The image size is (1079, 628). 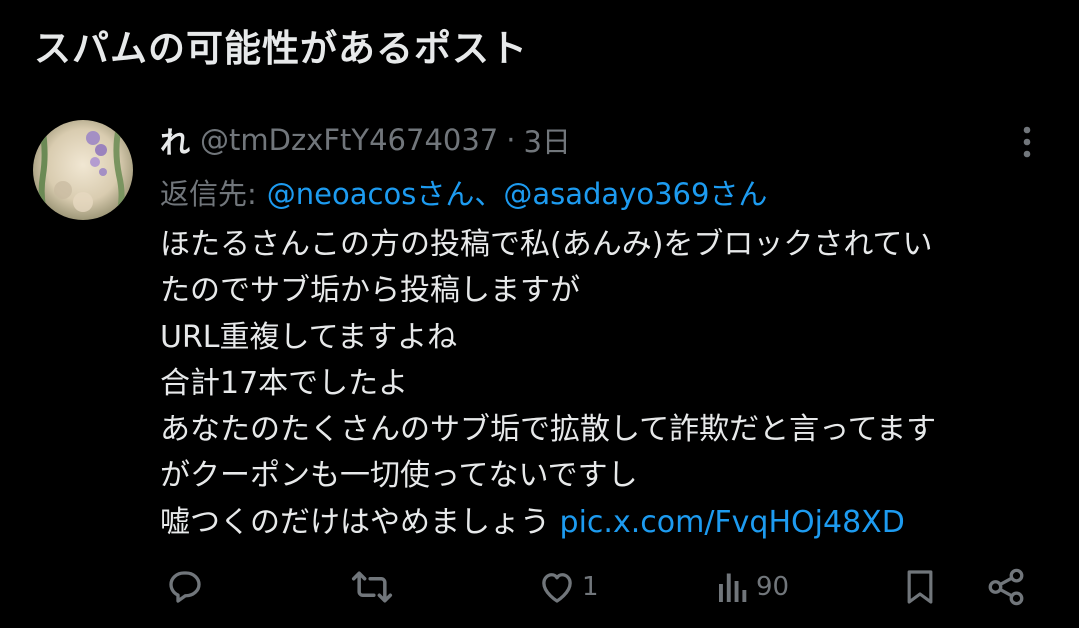 What do you see at coordinates (732, 522) in the screenshot?
I see `media-link: pic.x.com/FvqHOj48XD` at bounding box center [732, 522].